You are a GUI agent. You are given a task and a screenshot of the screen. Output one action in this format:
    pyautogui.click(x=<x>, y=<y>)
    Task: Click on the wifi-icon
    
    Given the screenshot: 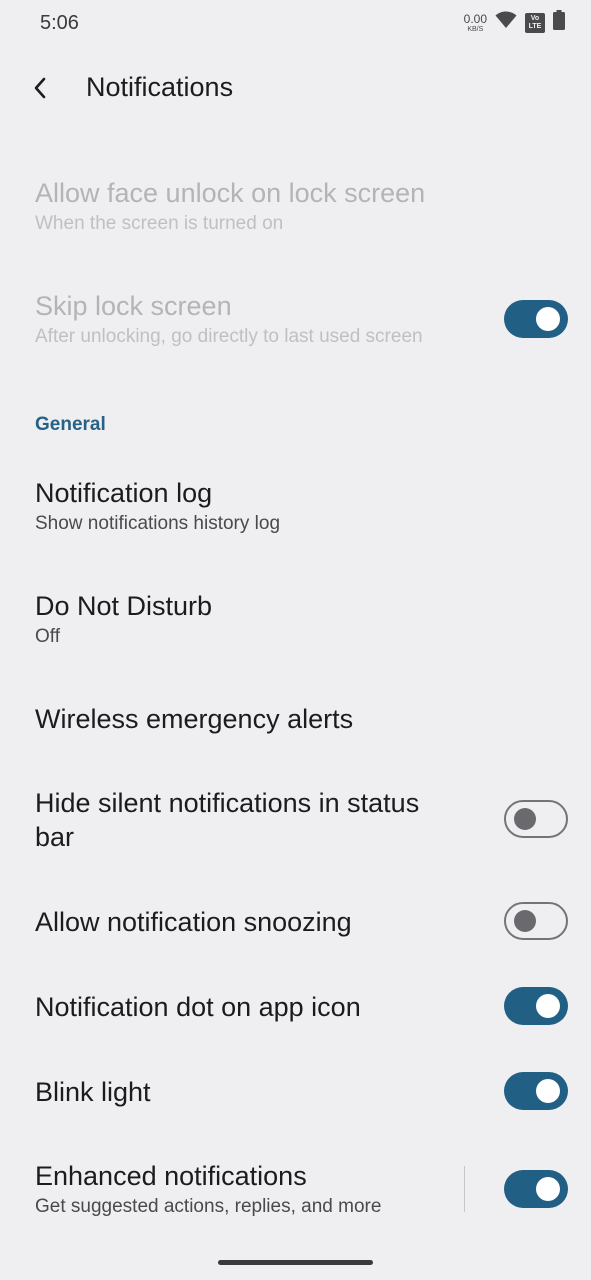 What is the action you would take?
    pyautogui.click(x=506, y=22)
    